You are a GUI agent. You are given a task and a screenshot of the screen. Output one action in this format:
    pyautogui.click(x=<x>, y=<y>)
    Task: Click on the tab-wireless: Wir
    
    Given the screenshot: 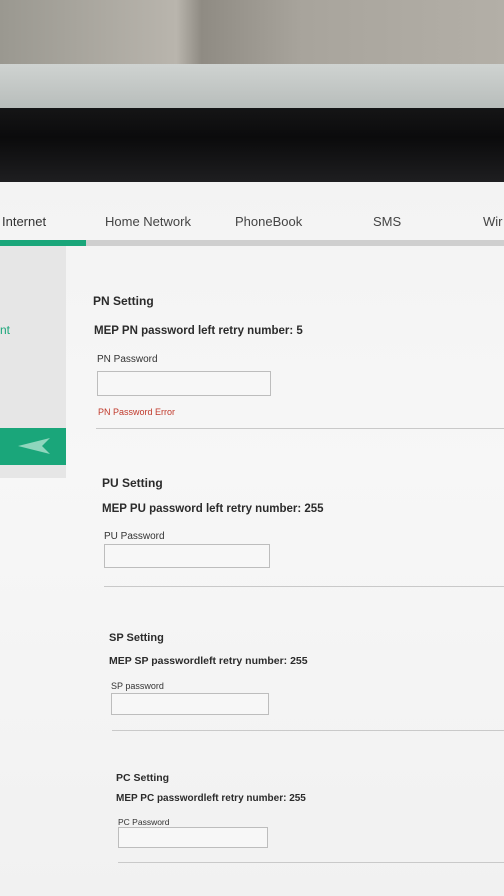 What is the action you would take?
    pyautogui.click(x=493, y=221)
    